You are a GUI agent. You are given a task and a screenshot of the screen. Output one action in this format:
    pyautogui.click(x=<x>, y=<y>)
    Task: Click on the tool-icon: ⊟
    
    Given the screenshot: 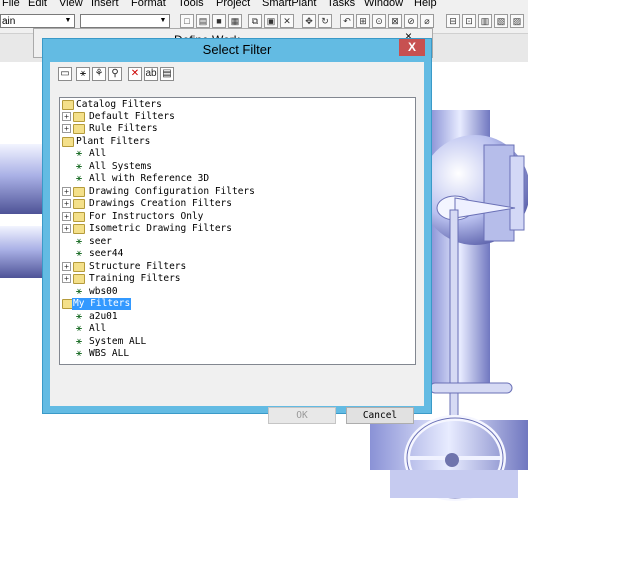 What is the action you would take?
    pyautogui.click(x=453, y=21)
    